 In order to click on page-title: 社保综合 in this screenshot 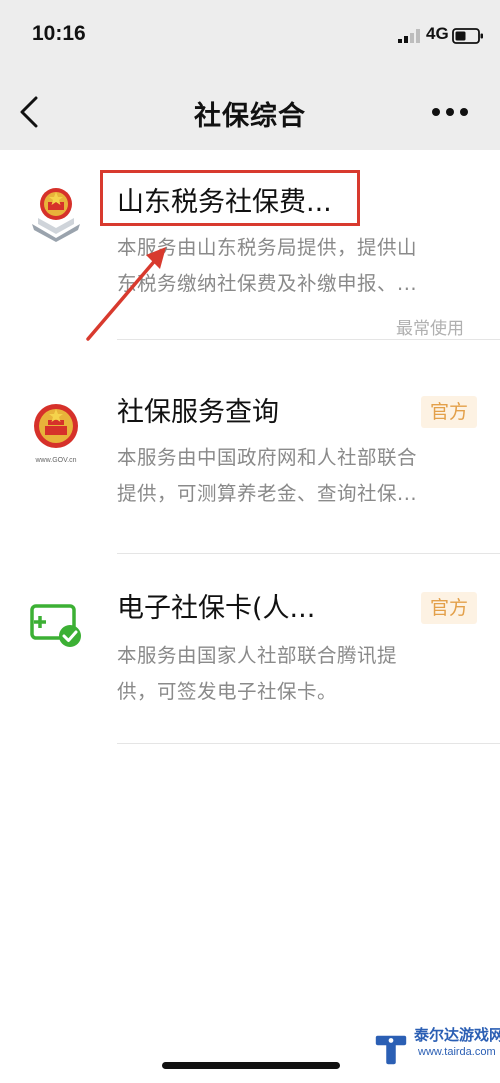, I will do `click(250, 116)`.